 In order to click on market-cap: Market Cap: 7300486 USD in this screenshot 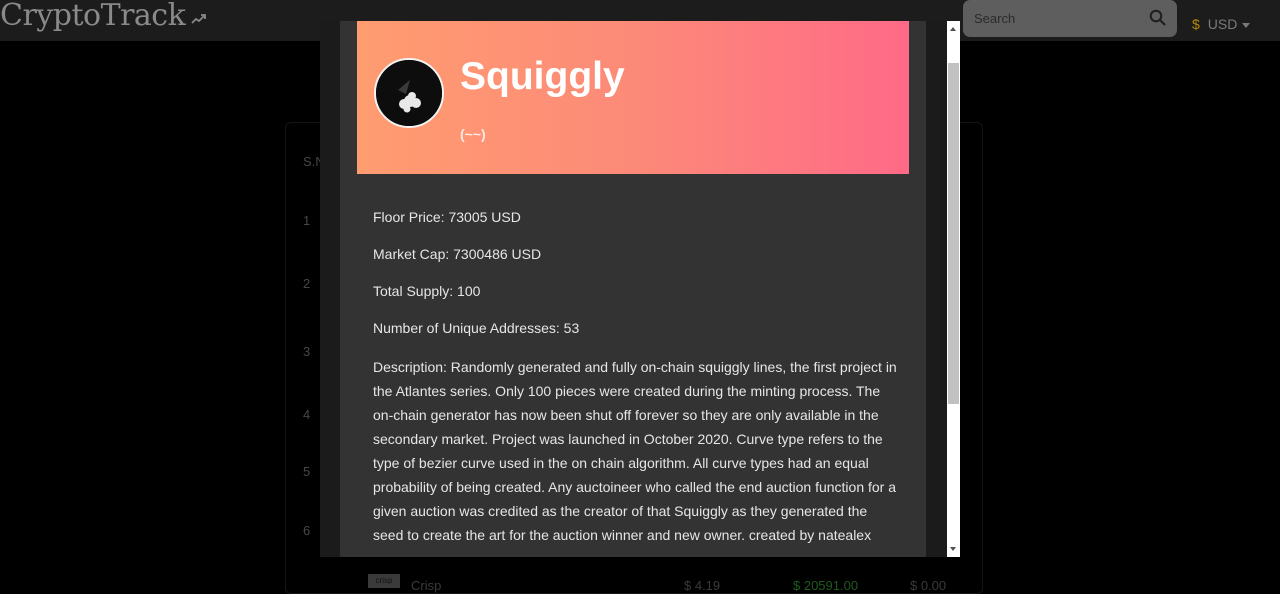, I will do `click(457, 254)`.